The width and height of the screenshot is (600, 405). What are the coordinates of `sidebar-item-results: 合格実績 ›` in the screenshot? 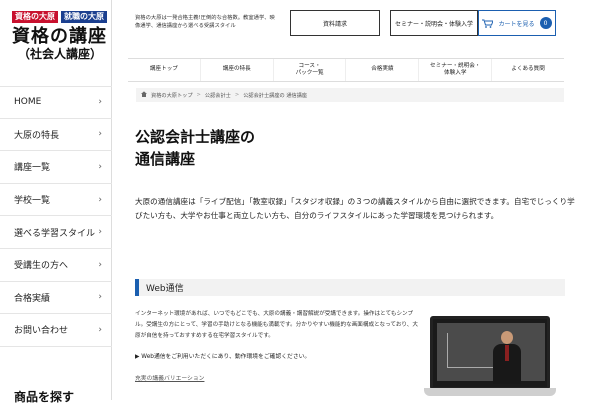 It's located at (56, 298).